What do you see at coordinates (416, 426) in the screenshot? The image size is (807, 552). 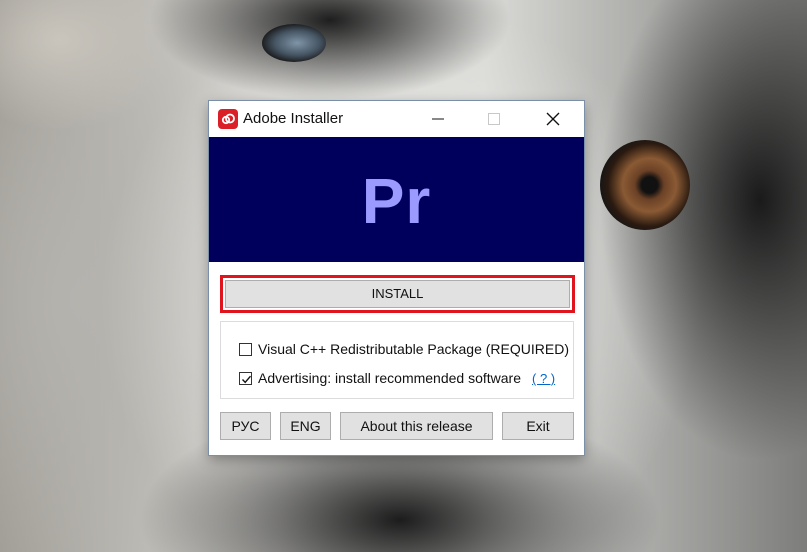 I see `about-release-button: About this release` at bounding box center [416, 426].